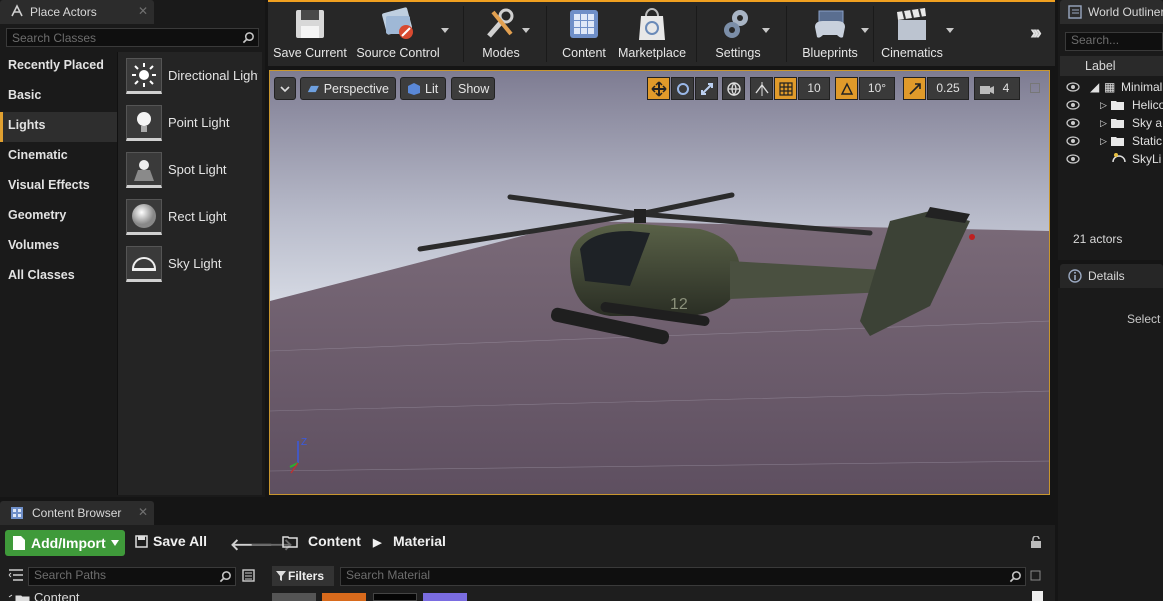 This screenshot has width=1163, height=601. Describe the element at coordinates (310, 34) in the screenshot. I see `save-current-button: Save Current` at that location.